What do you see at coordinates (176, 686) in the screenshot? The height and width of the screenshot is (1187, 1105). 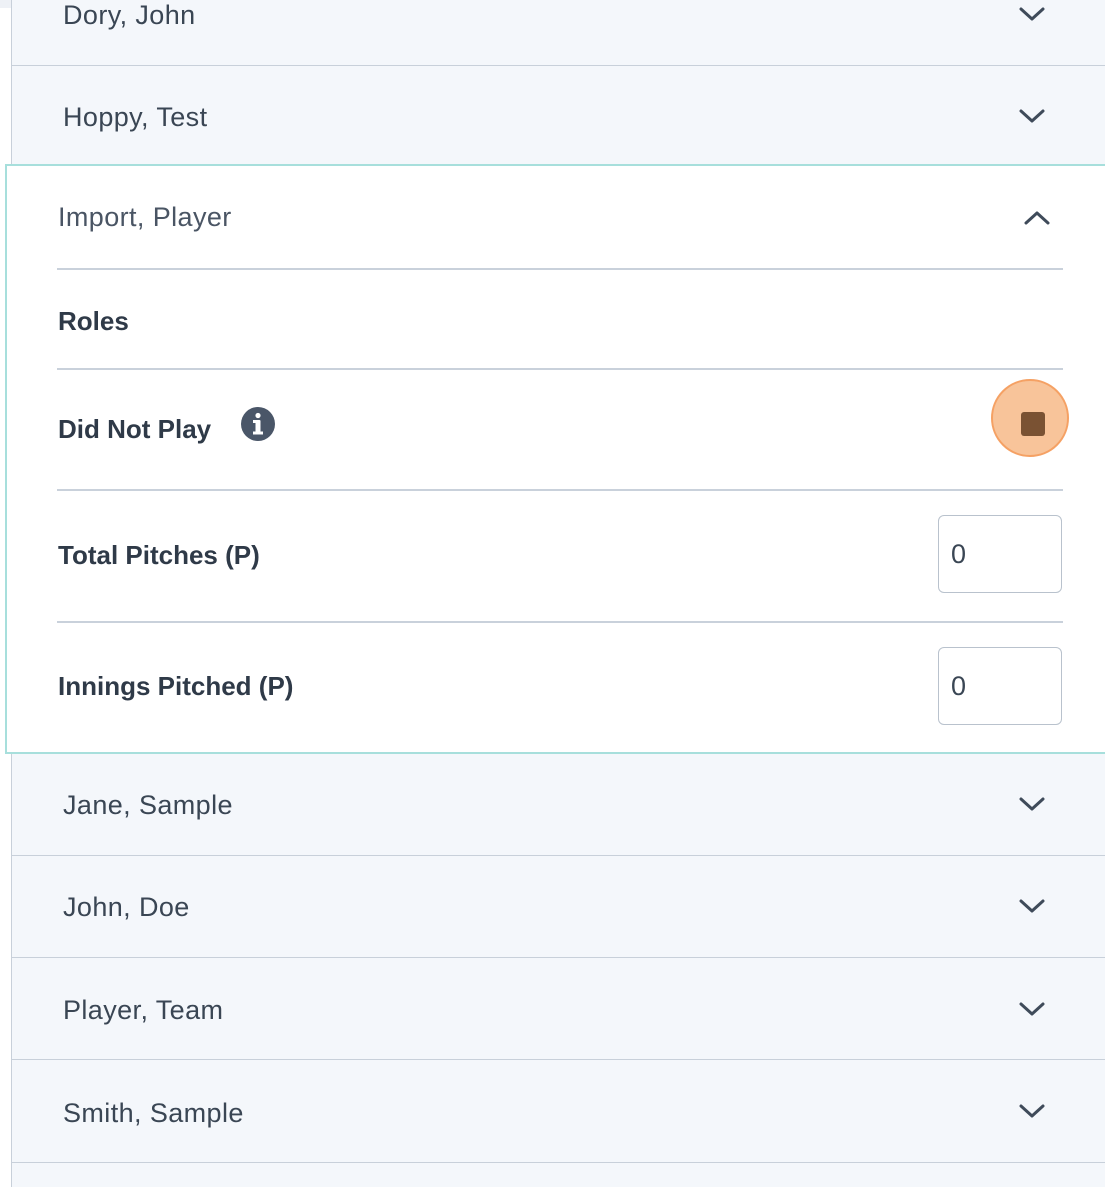 I see `innings-pitched-label: Innings Pitched (P)` at bounding box center [176, 686].